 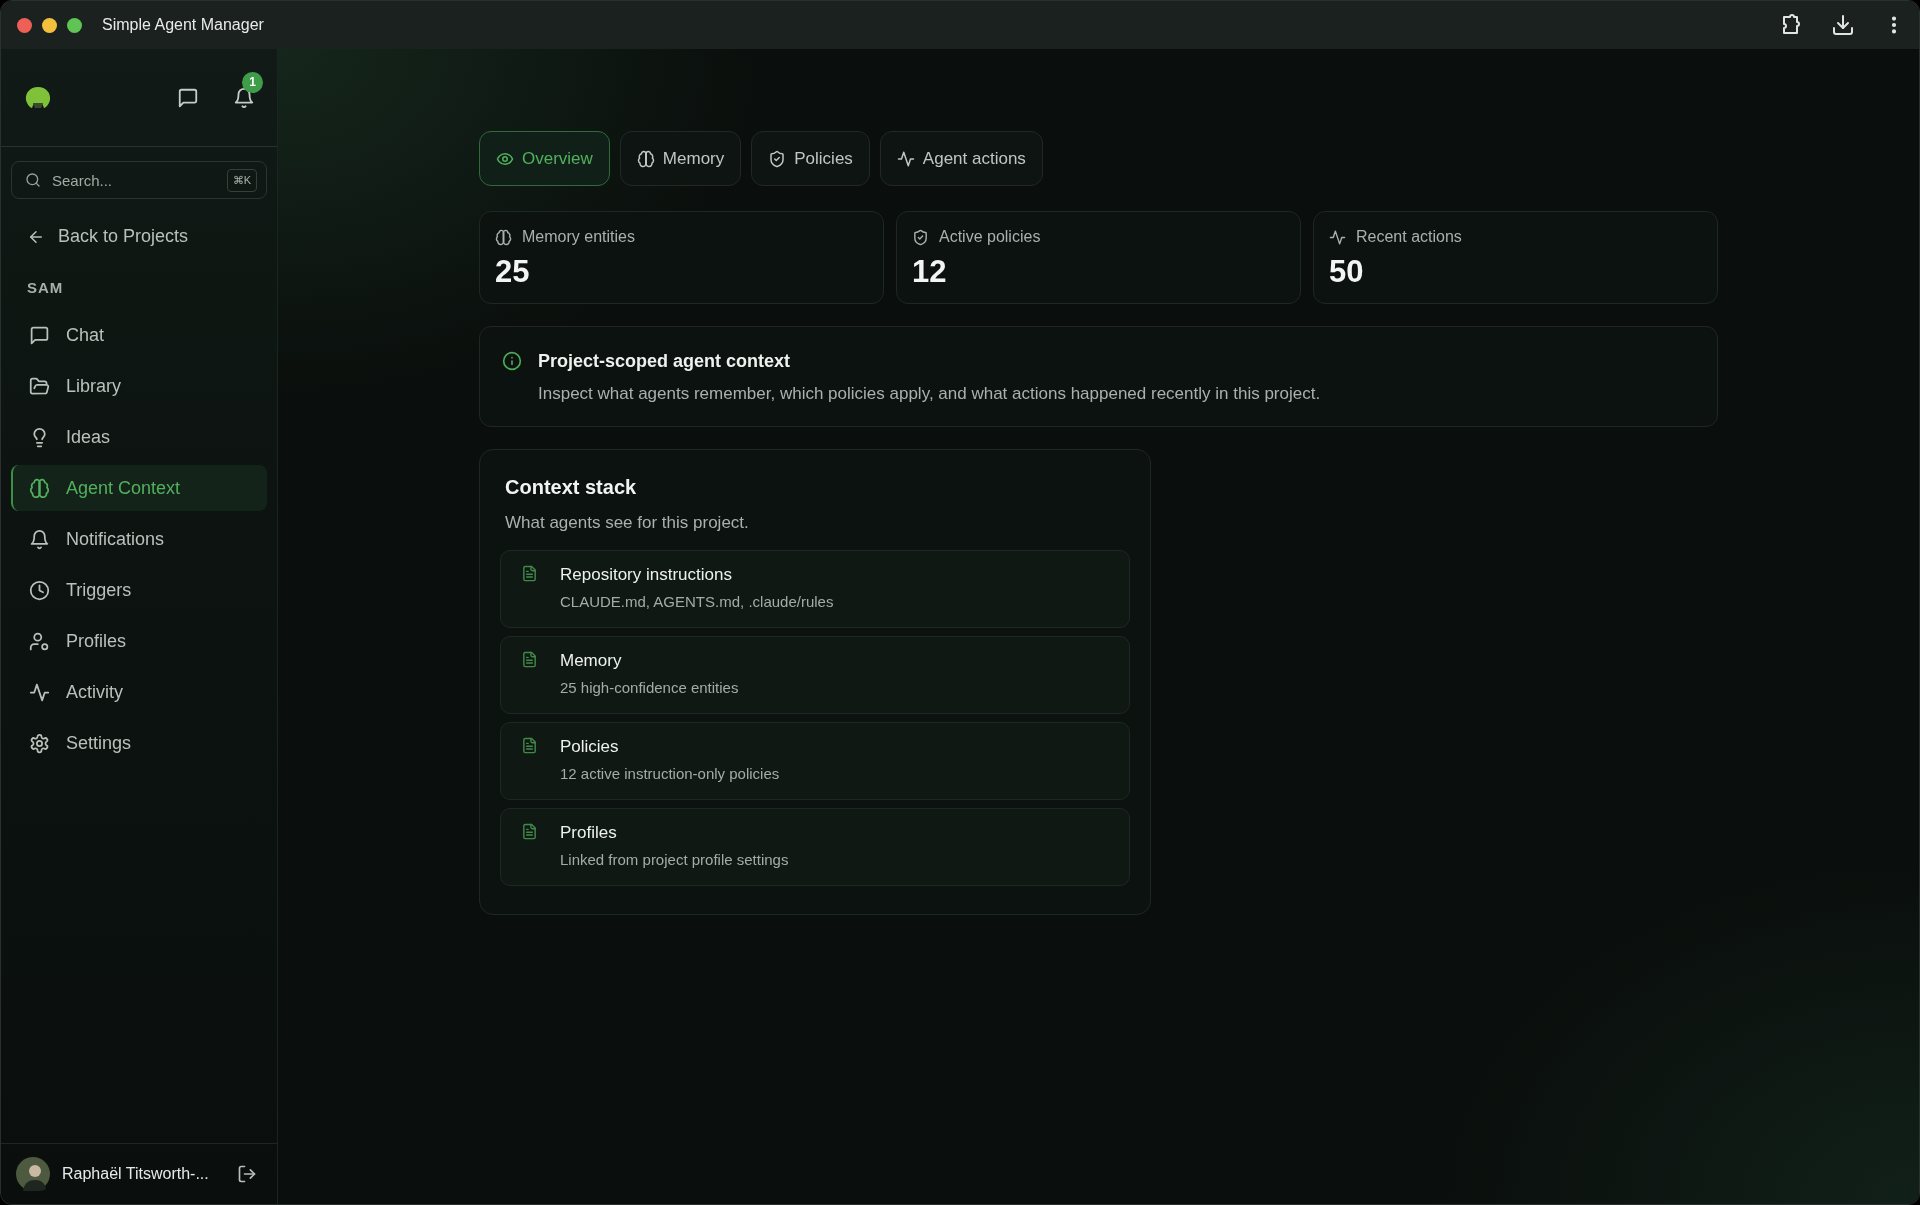 What do you see at coordinates (139, 692) in the screenshot?
I see `nav-item: Activity` at bounding box center [139, 692].